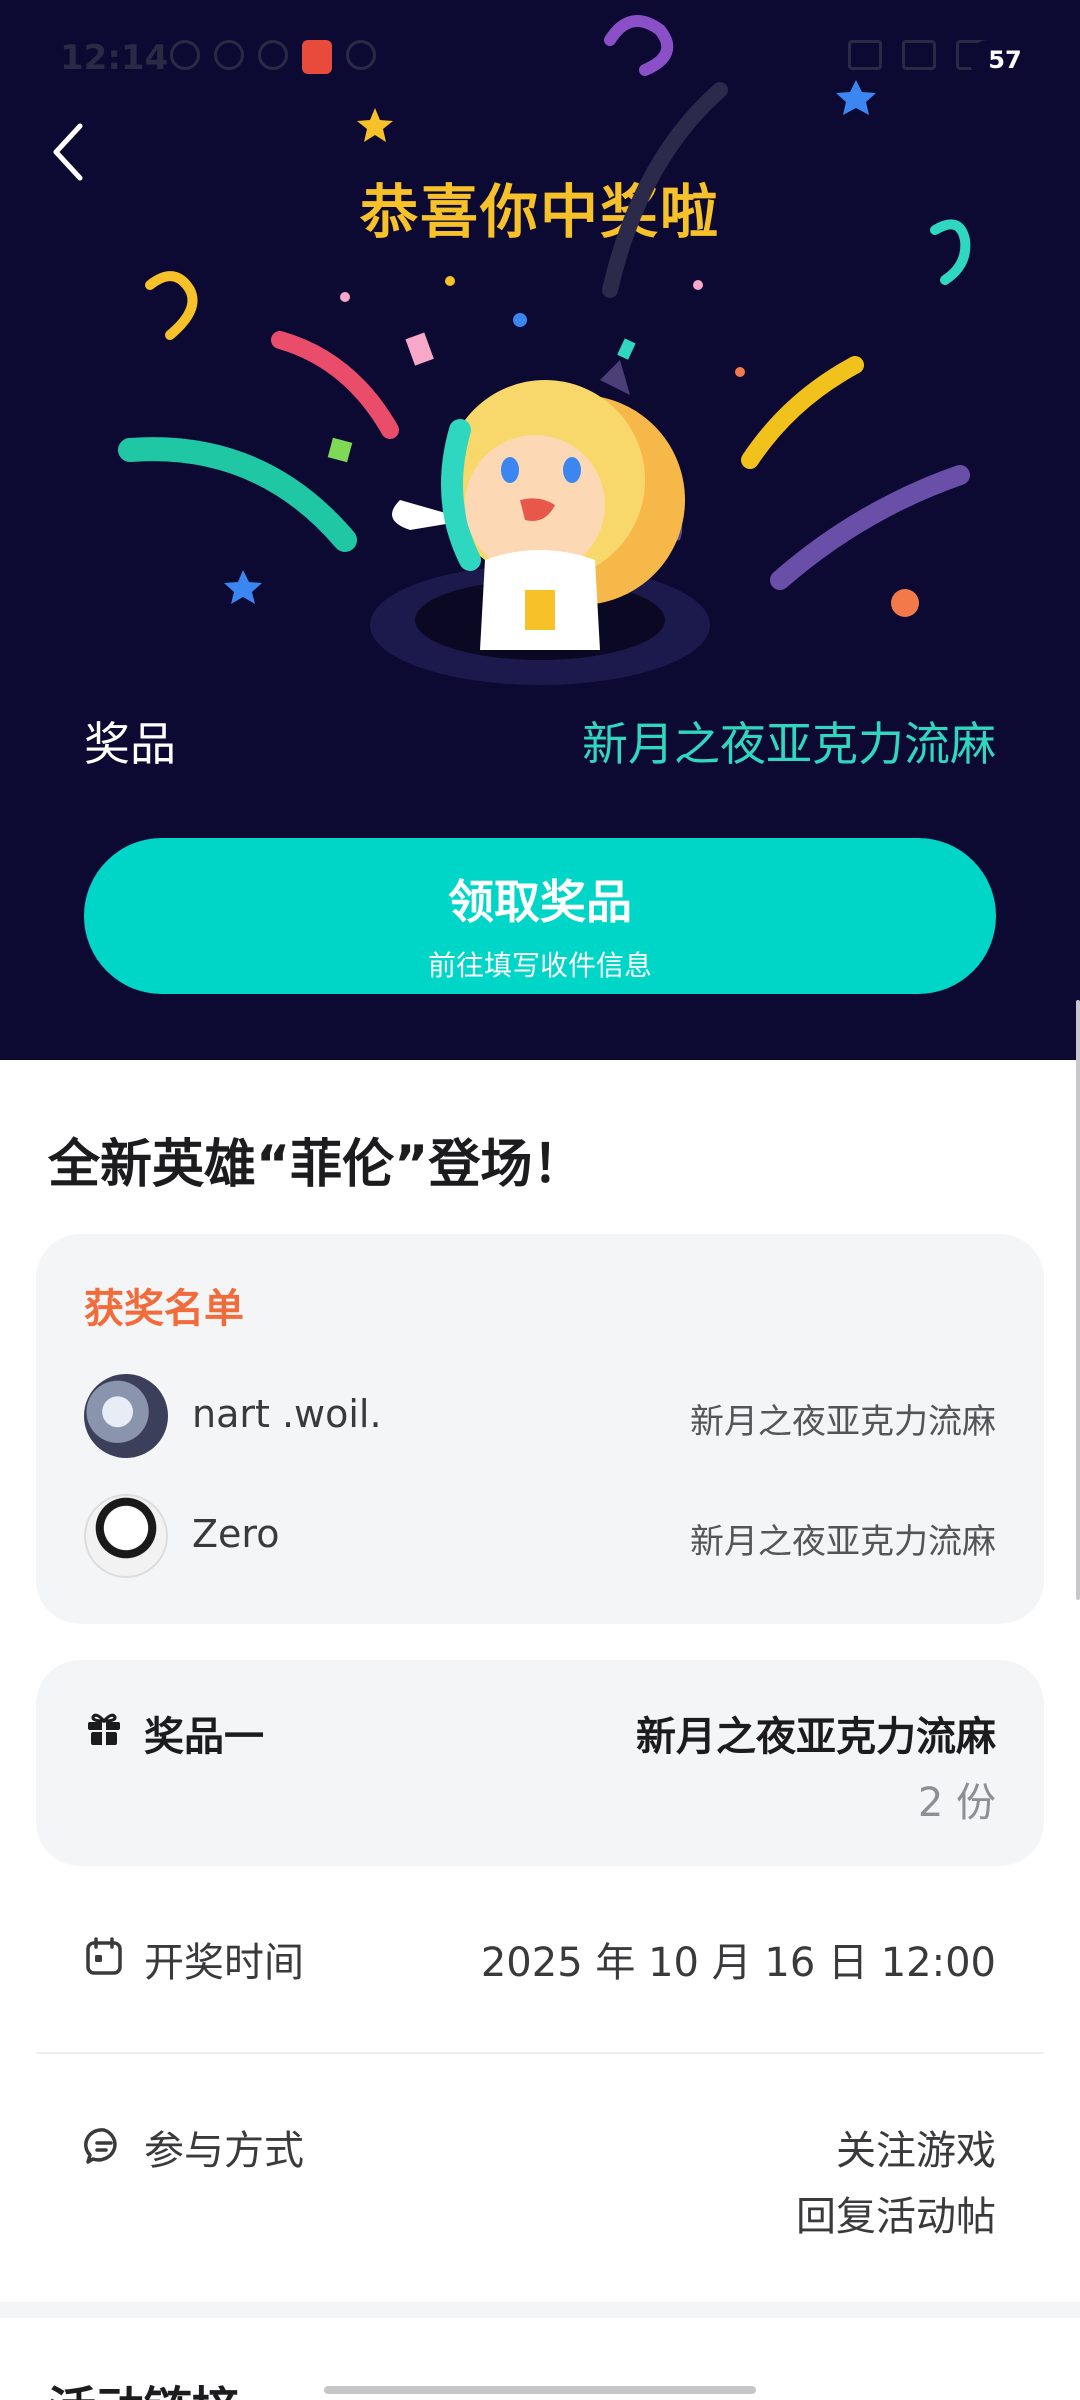 This screenshot has height=2400, width=1080. Describe the element at coordinates (916, 2151) in the screenshot. I see `participation-method: 关注游戏` at that location.